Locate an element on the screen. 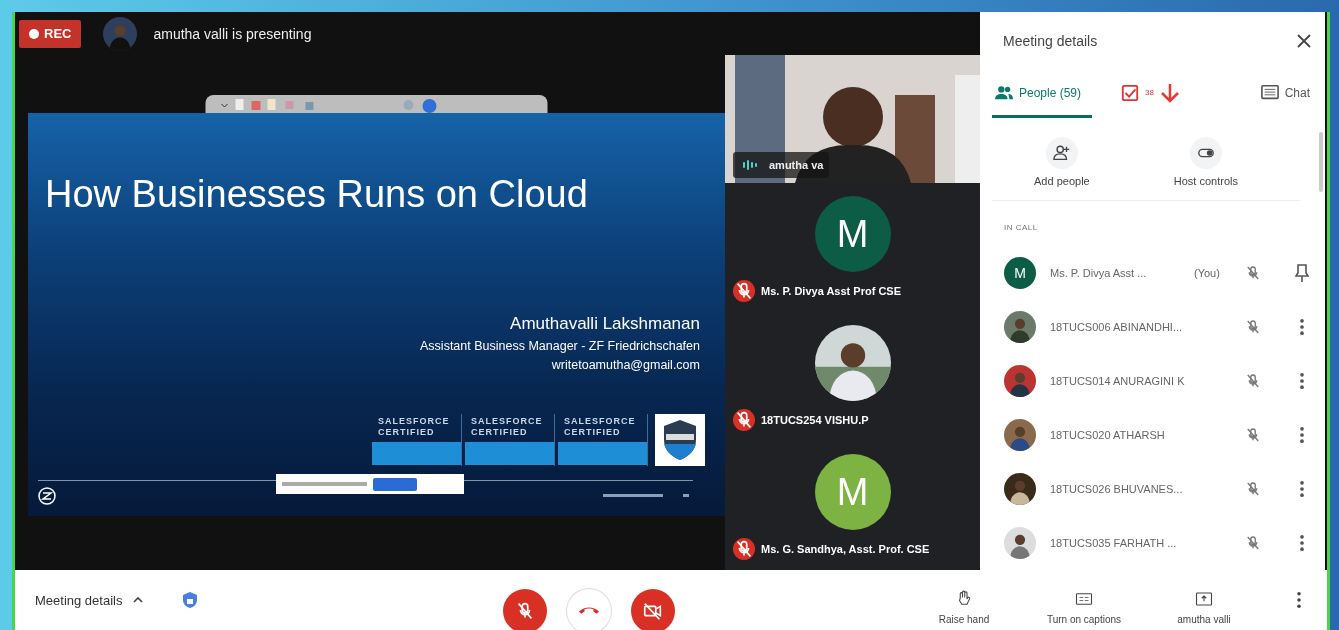  shield-badge-icon is located at coordinates (680, 440).